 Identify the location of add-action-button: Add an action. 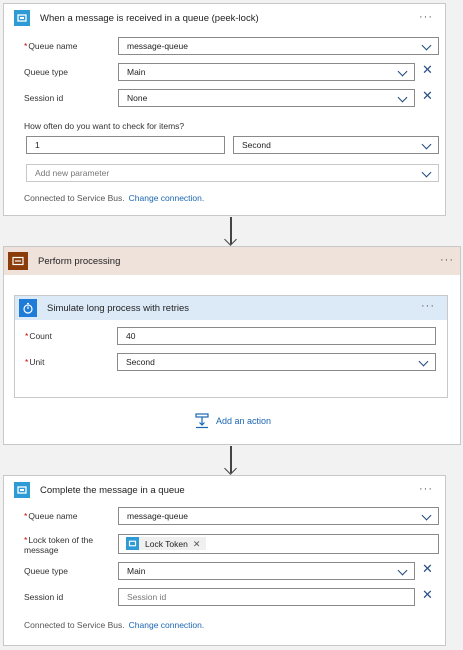
(232, 421).